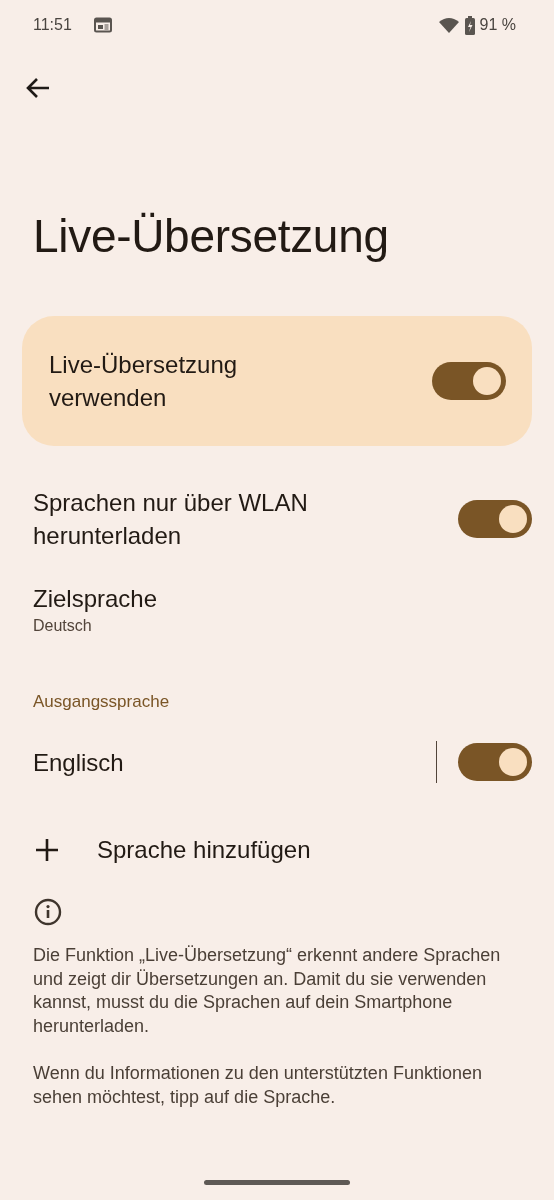 Image resolution: width=554 pixels, height=1200 pixels. Describe the element at coordinates (267, 991) in the screenshot. I see `info-paragraph: Die Funktion „Live-Übersetzung“ erkennt andere Sprachen und zeigt dir Übersetzungen an. Damit du sie verwenden kannst, musst du die Sprachen auf dein Smartphone herunterladen.` at that location.